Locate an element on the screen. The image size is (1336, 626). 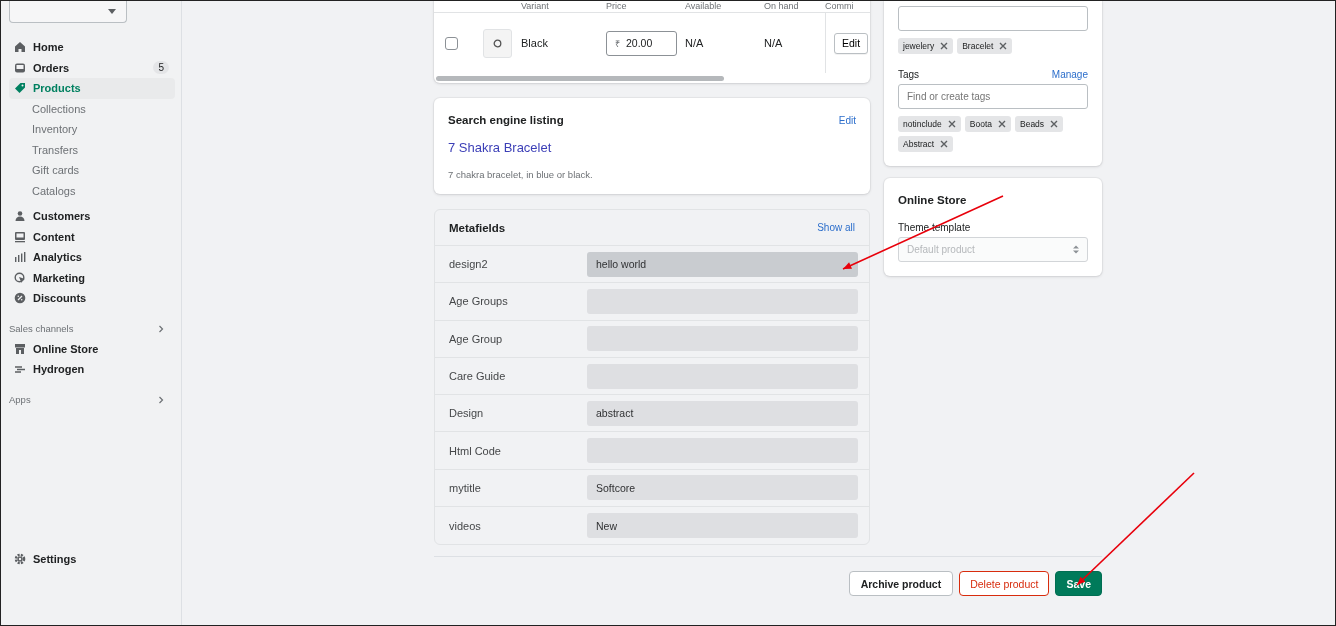
tag-chip: Bracelet is located at coordinates (985, 46).